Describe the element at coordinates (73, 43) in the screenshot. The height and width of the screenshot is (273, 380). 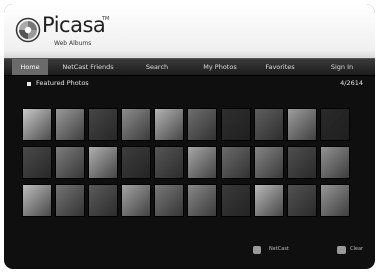
I see `app-subtitle: Web Albums` at that location.